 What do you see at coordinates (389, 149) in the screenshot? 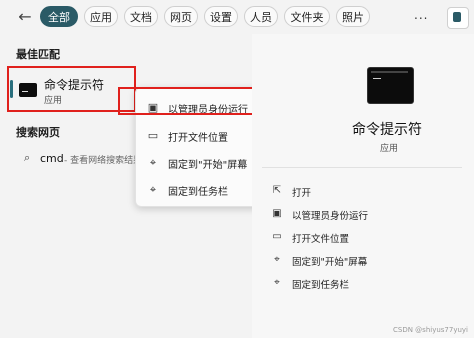
I see `detail-subtitle: 应用` at bounding box center [389, 149].